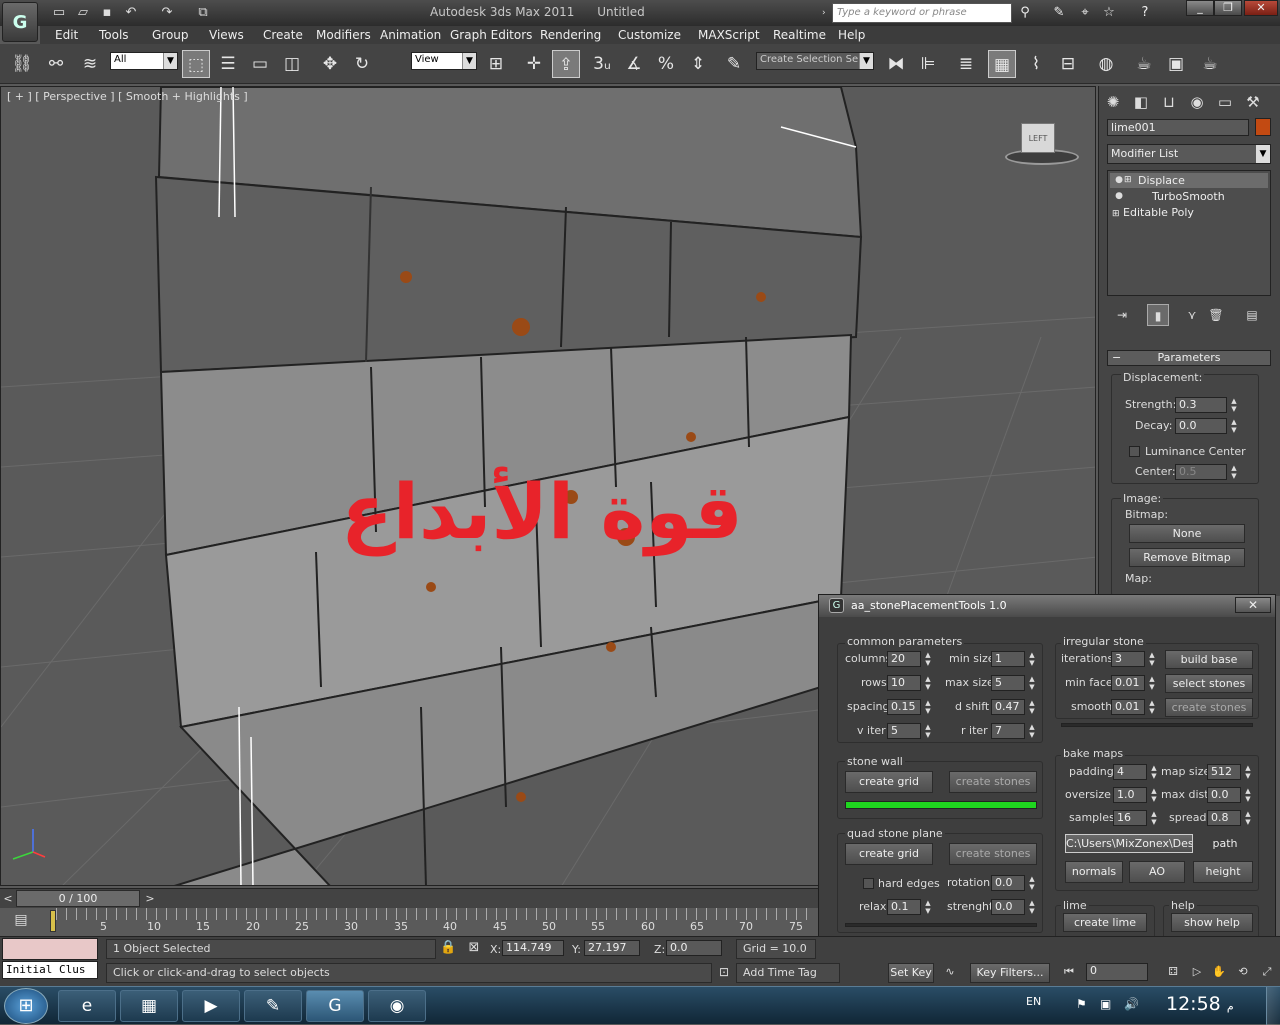  What do you see at coordinates (1224, 772) in the screenshot?
I see `map-size-spinner: 512` at bounding box center [1224, 772].